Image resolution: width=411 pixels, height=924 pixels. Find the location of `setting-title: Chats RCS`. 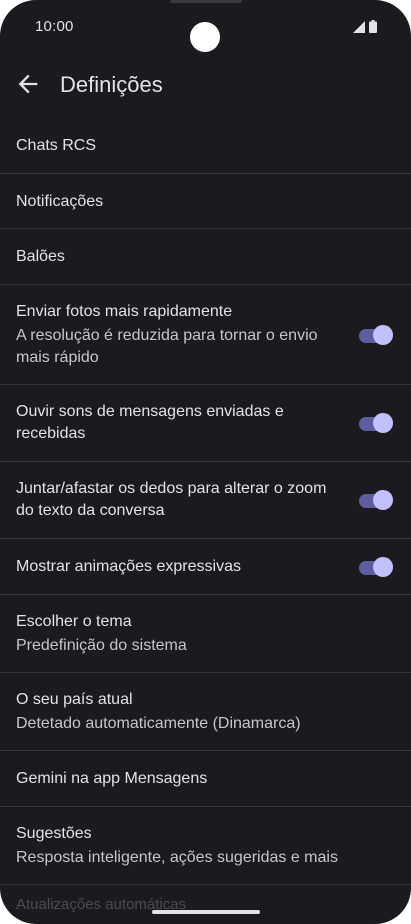

setting-title: Chats RCS is located at coordinates (56, 145).